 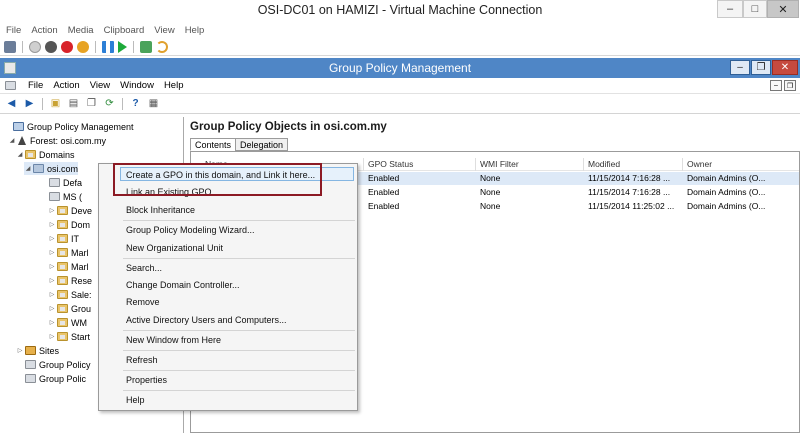 I want to click on shutdown-icon, so click(x=67, y=46).